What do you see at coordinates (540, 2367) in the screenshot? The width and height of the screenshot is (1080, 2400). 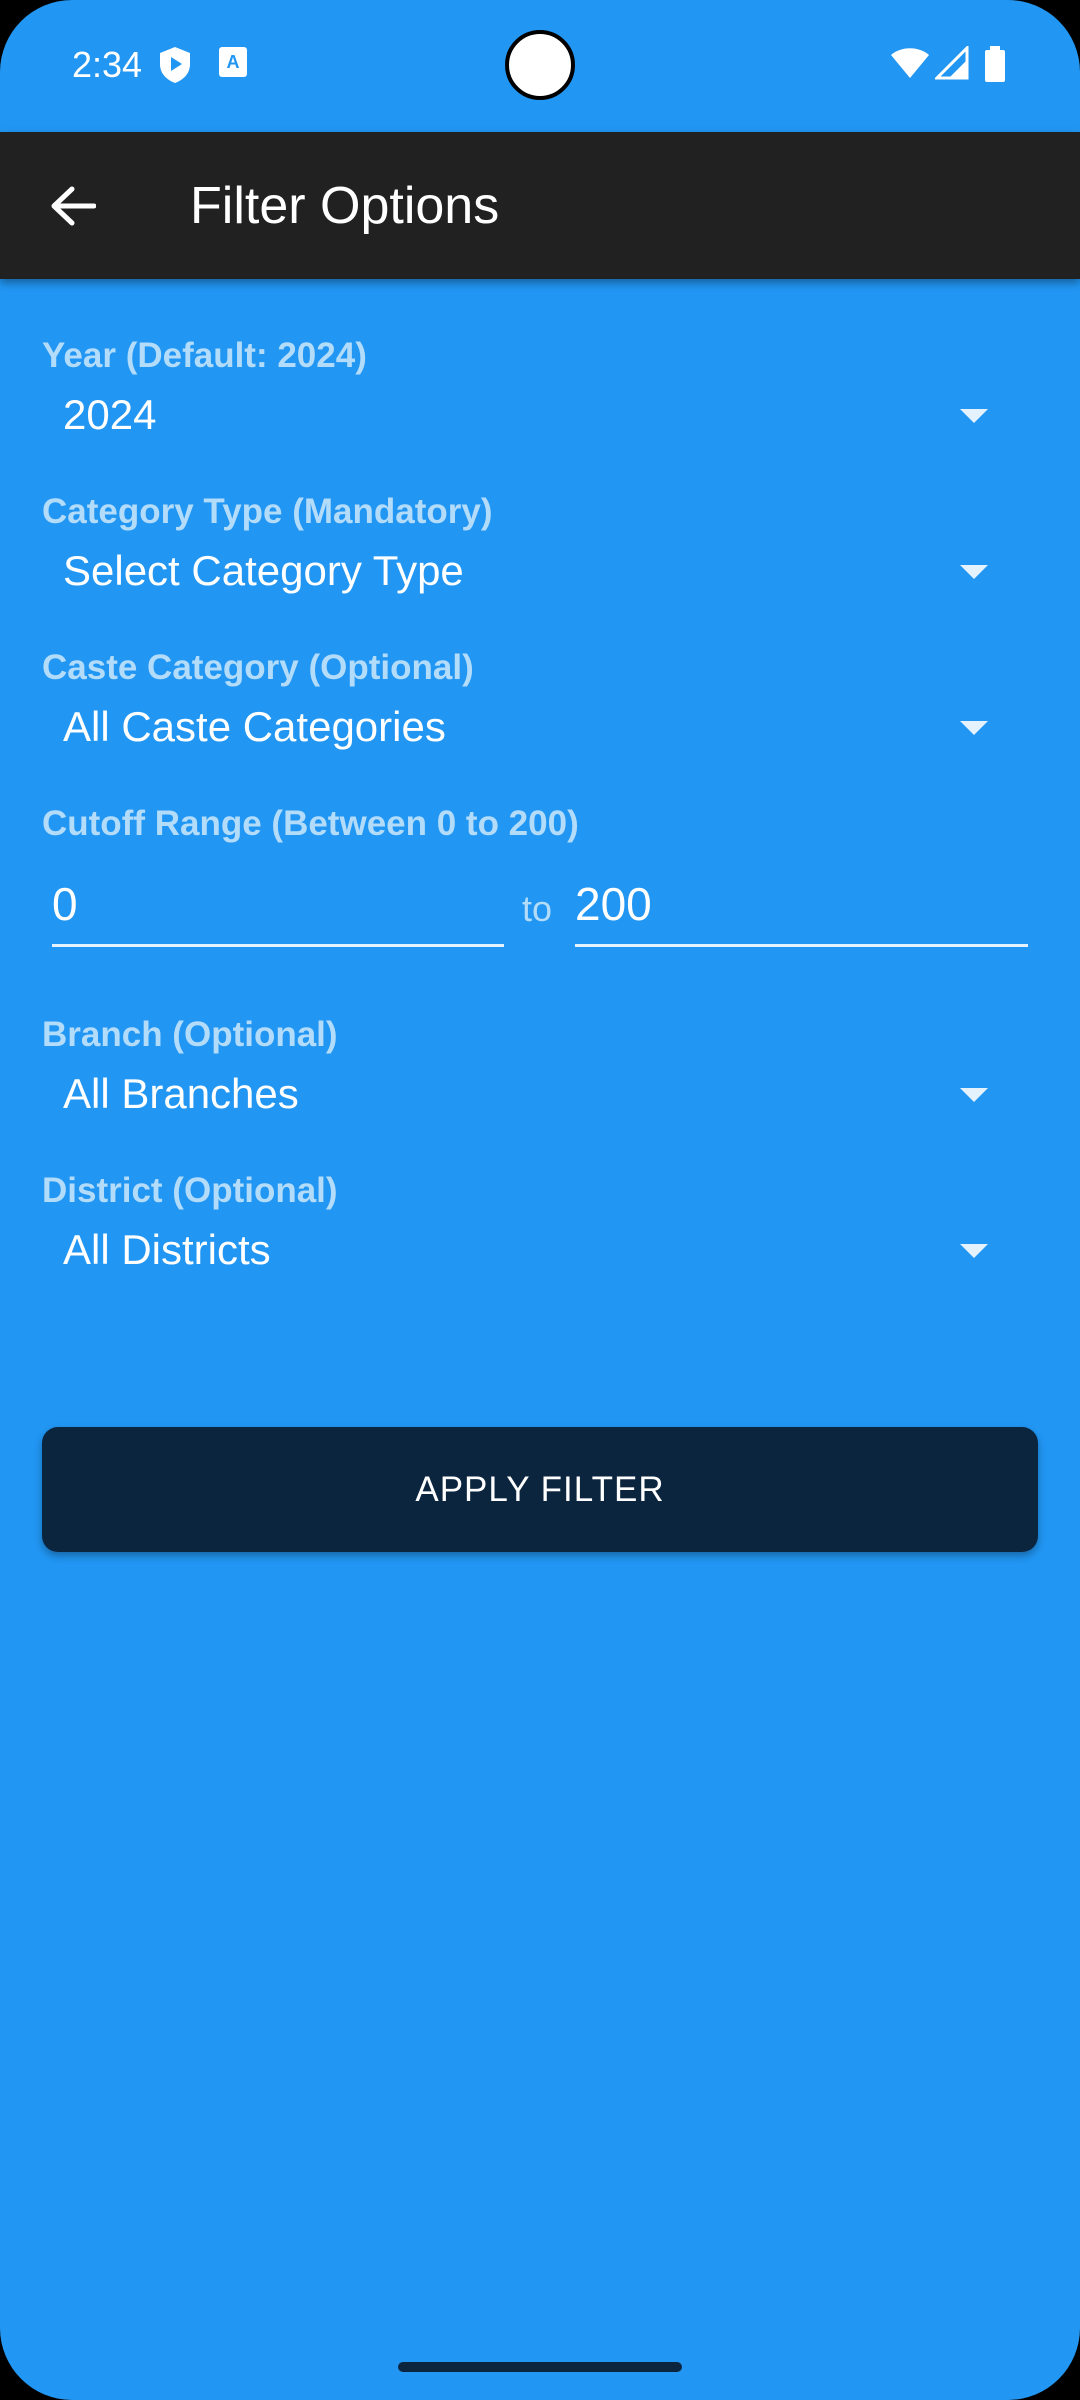 I see `gesture-nav-handle` at bounding box center [540, 2367].